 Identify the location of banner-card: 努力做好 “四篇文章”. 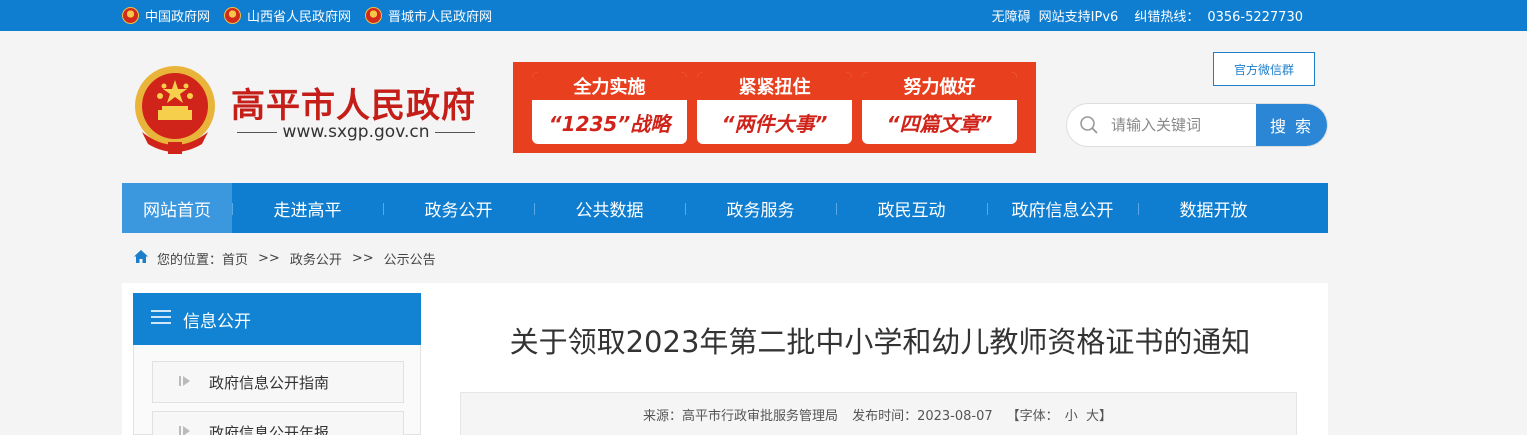
(939, 107).